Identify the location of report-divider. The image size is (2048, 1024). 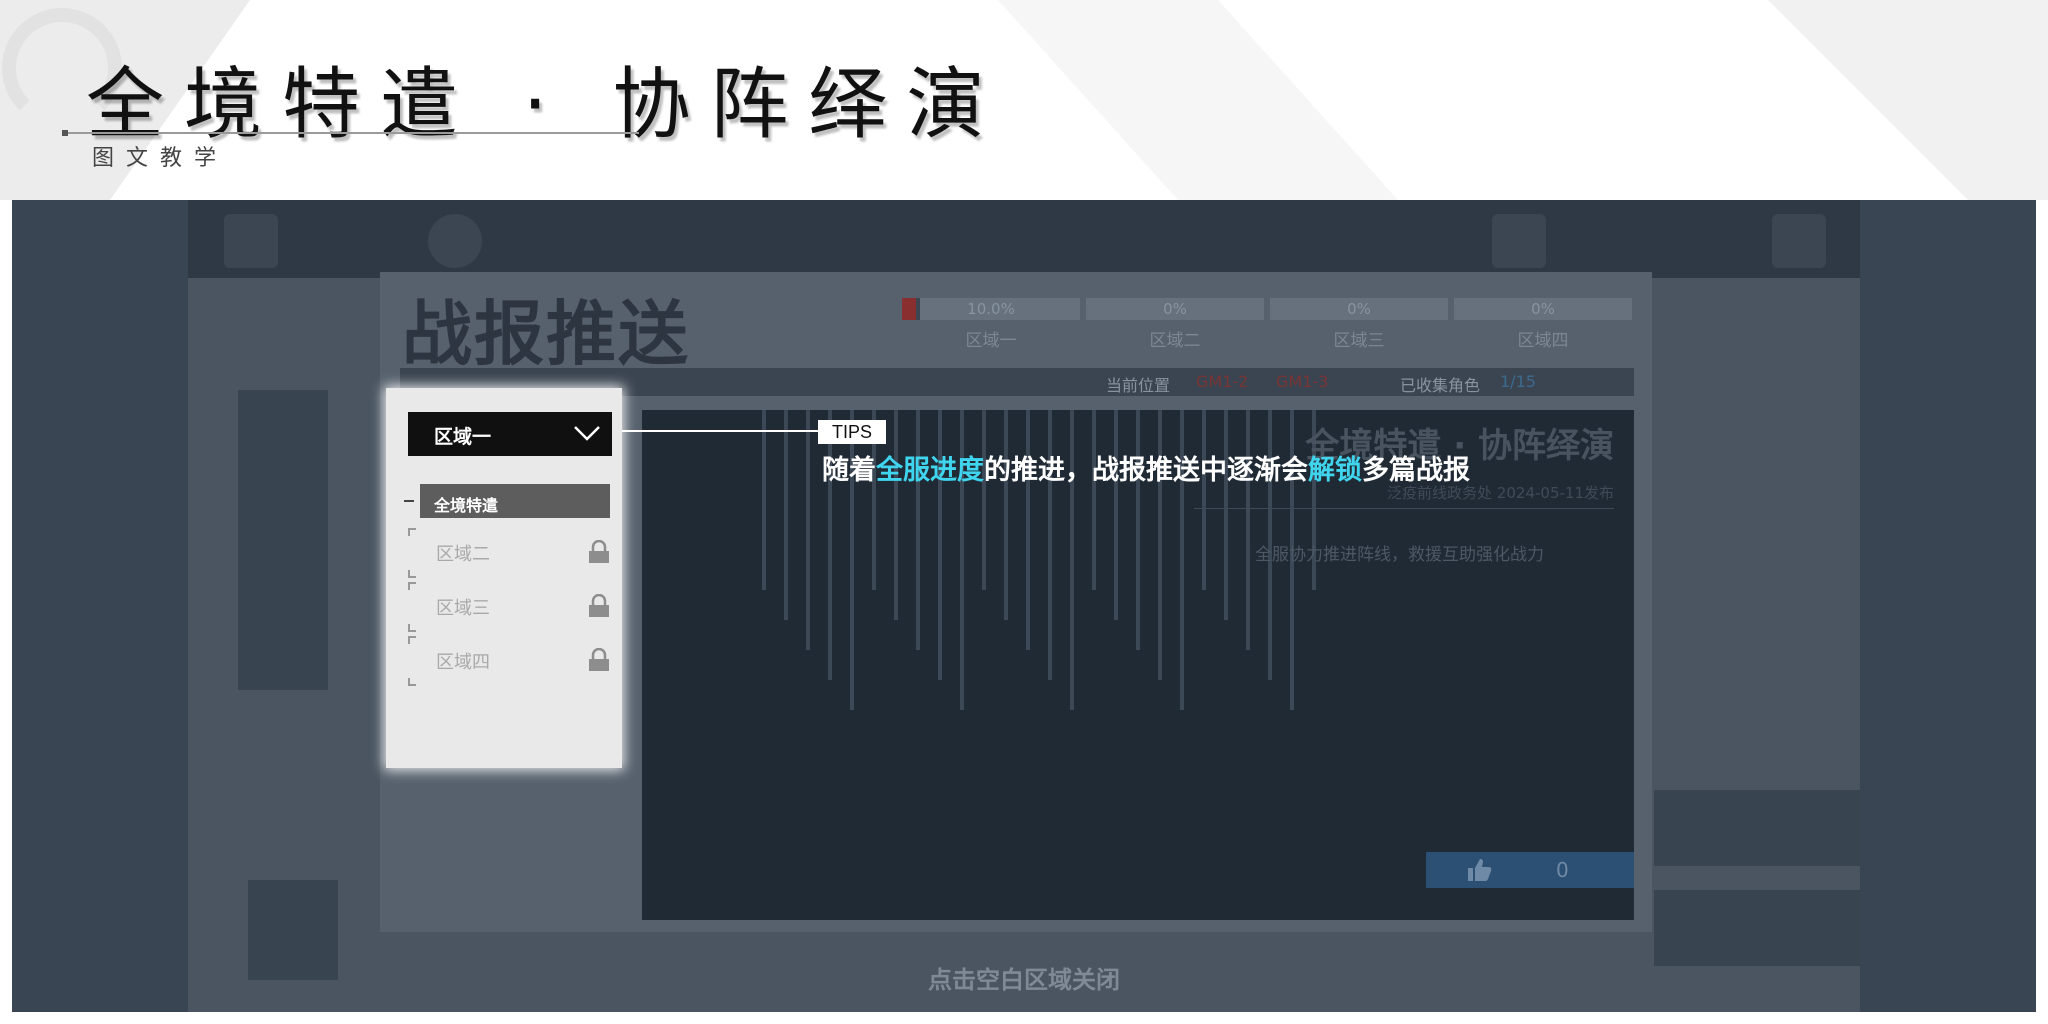
(1404, 508).